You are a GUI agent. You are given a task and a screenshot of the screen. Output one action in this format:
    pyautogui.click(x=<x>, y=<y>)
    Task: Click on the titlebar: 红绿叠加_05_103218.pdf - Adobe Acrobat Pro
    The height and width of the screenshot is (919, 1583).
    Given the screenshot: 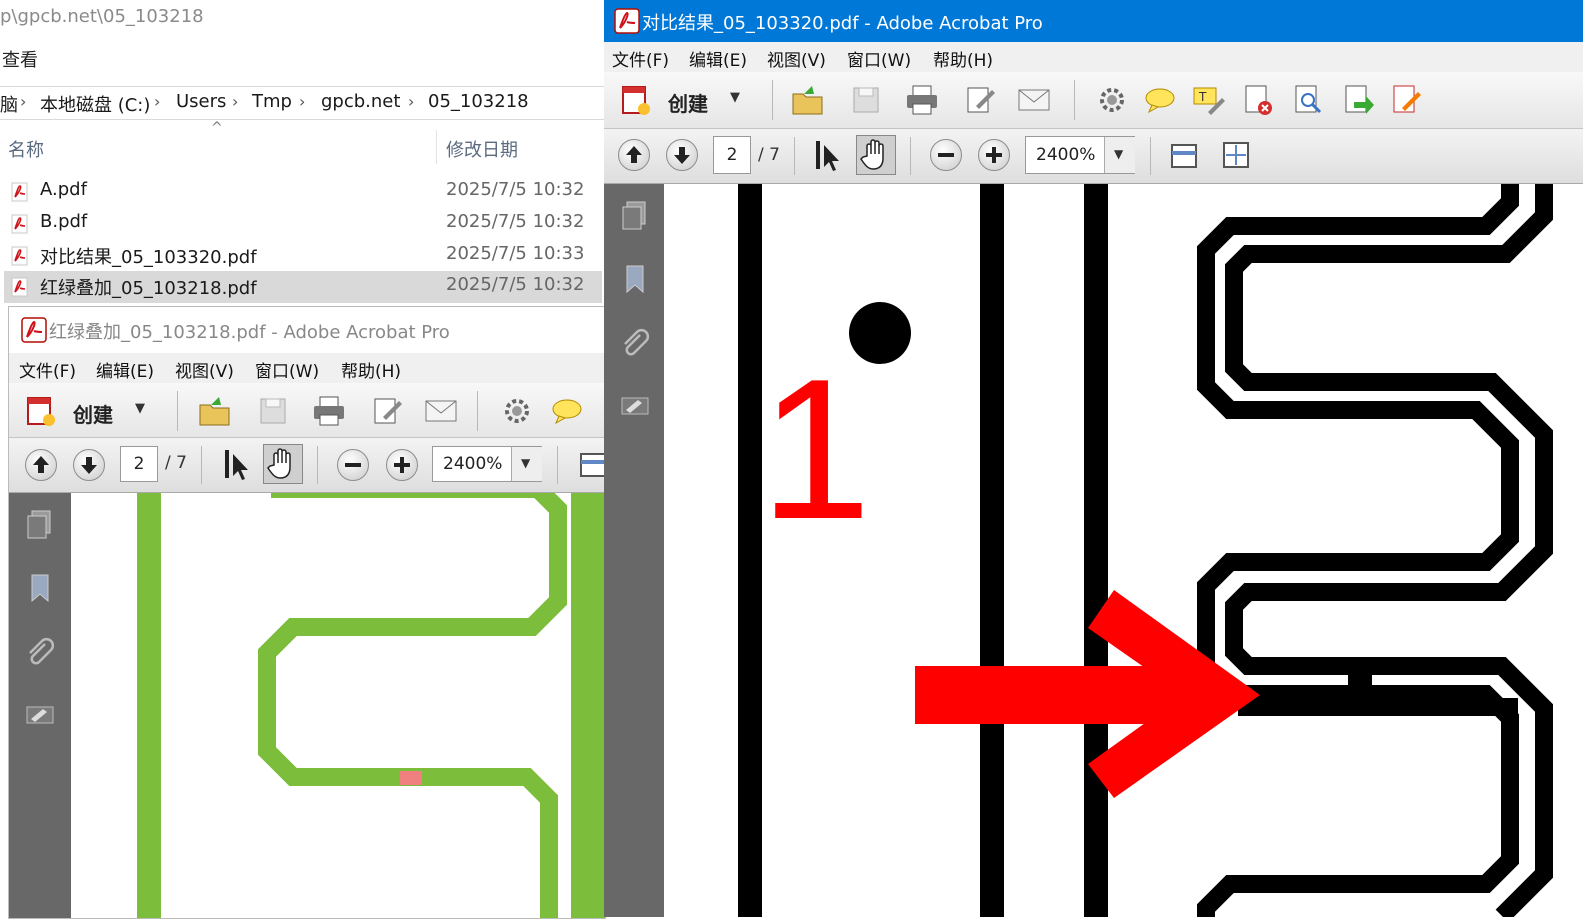 What is the action you would take?
    pyautogui.click(x=307, y=330)
    